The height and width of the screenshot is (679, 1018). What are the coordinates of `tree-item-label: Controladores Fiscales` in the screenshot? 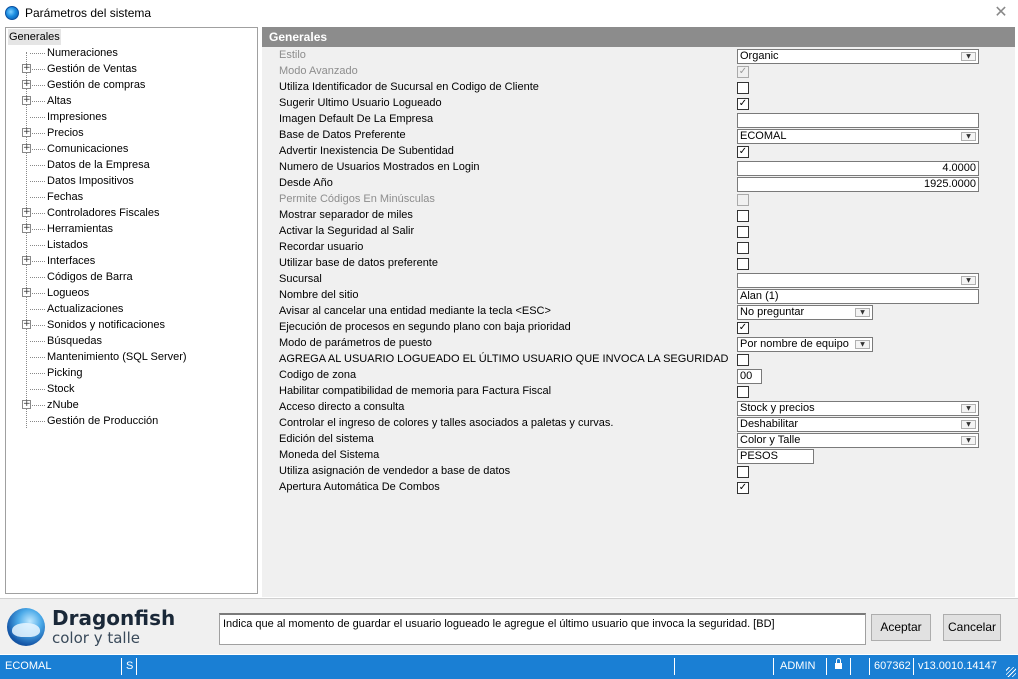 It's located at (103, 213).